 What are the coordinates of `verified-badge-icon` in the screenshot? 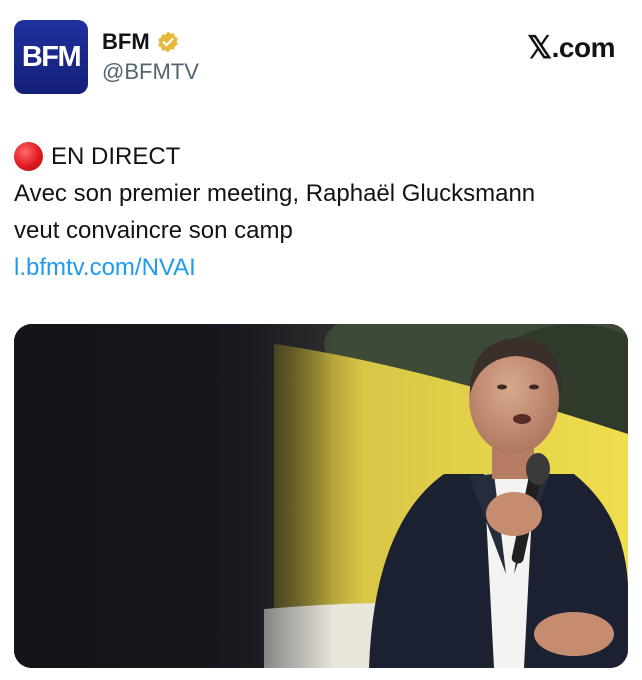 It's located at (168, 42).